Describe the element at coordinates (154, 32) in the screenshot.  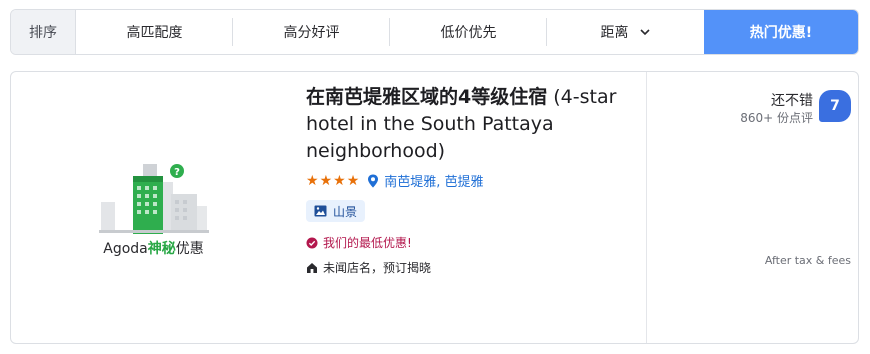
I see `sort-best-match: 高匹配度` at that location.